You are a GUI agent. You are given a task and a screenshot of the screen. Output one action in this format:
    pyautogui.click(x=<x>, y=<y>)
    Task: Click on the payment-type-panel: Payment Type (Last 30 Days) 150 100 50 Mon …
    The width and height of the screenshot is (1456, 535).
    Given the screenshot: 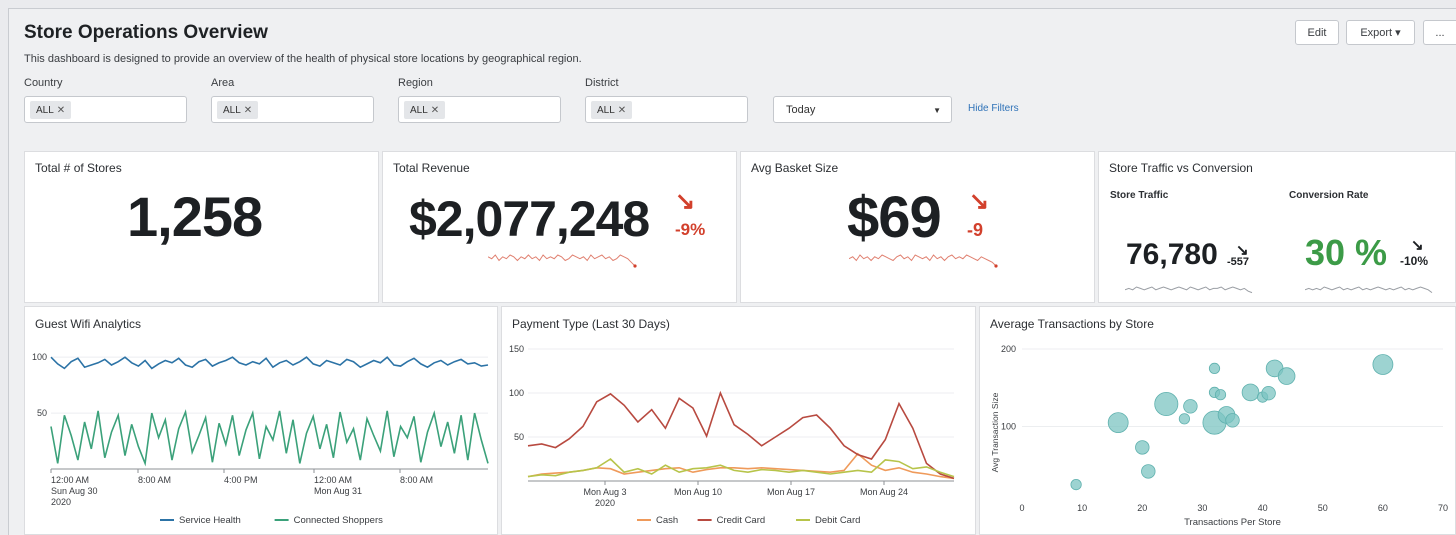 What is the action you would take?
    pyautogui.click(x=738, y=420)
    